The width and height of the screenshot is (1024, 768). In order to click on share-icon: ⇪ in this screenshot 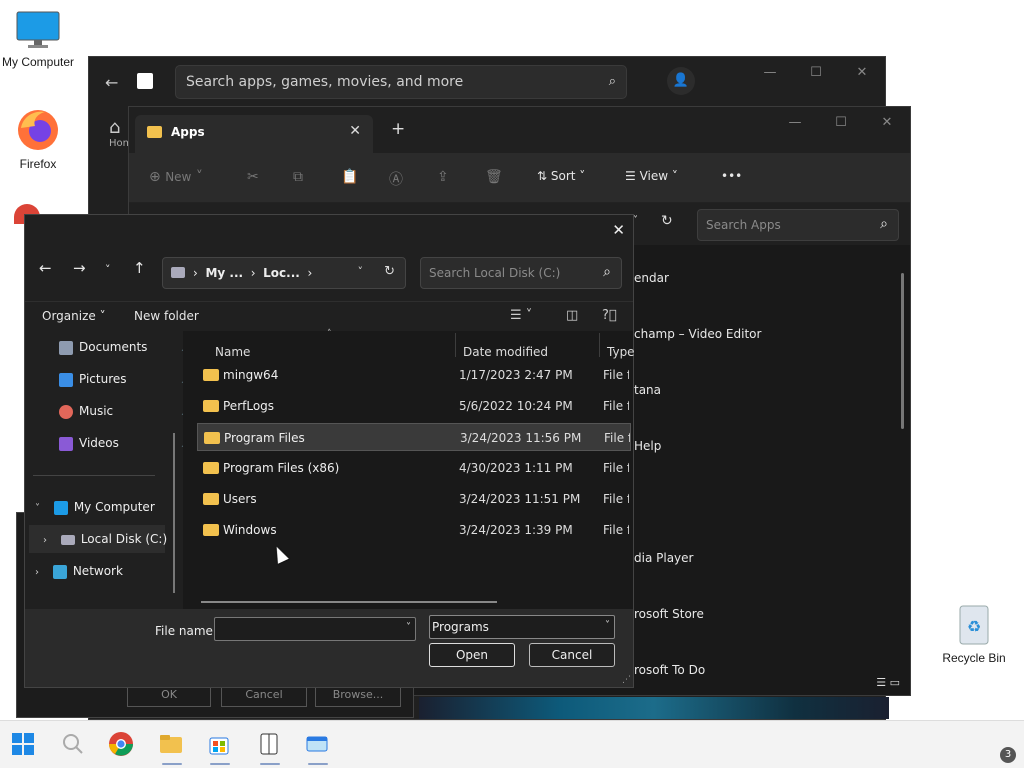, I will do `click(443, 177)`.